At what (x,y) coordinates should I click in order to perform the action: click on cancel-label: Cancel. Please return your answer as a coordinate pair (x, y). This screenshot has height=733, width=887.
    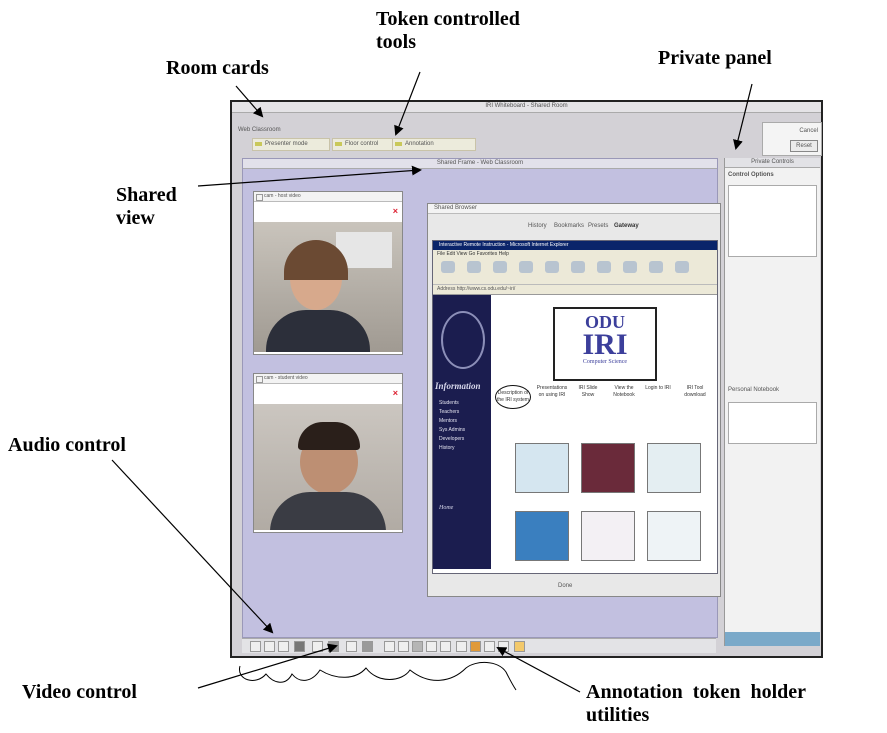
    Looking at the image, I should click on (808, 131).